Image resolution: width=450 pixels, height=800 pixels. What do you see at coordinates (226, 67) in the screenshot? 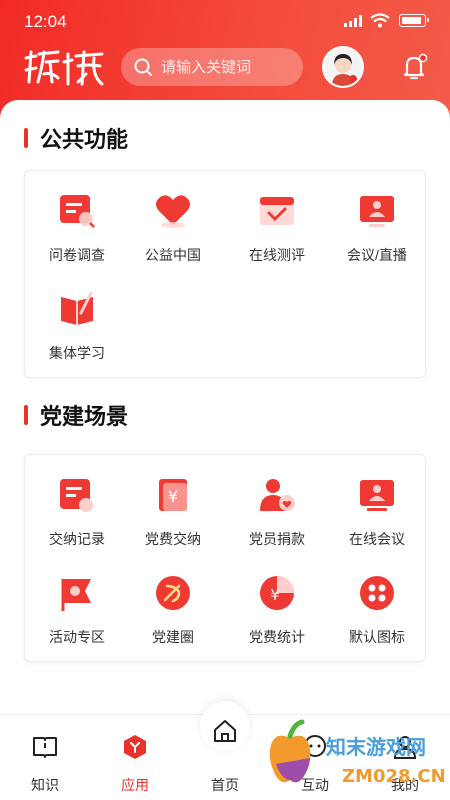
I see `search-input` at bounding box center [226, 67].